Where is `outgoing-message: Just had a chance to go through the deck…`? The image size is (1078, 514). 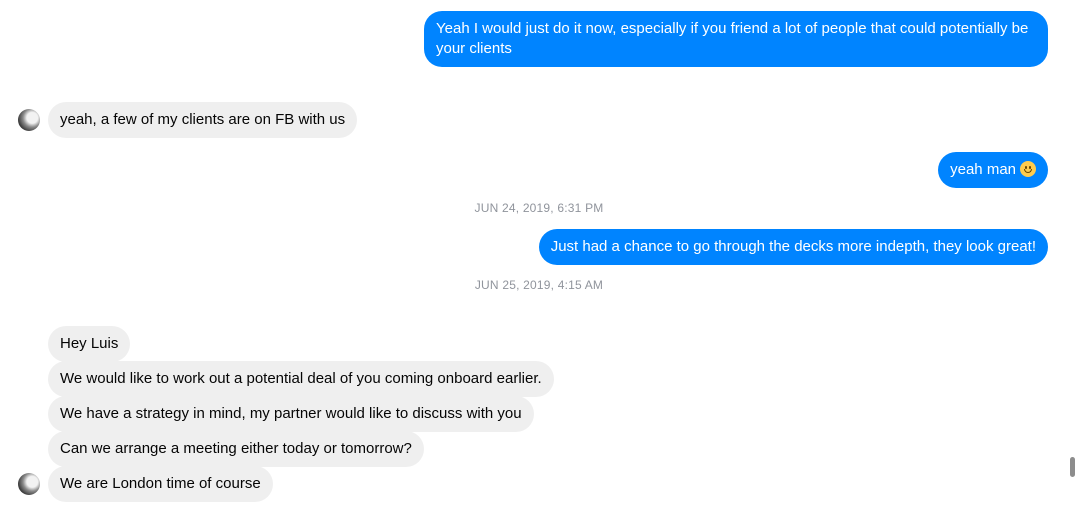 outgoing-message: Just had a chance to go through the deck… is located at coordinates (793, 247).